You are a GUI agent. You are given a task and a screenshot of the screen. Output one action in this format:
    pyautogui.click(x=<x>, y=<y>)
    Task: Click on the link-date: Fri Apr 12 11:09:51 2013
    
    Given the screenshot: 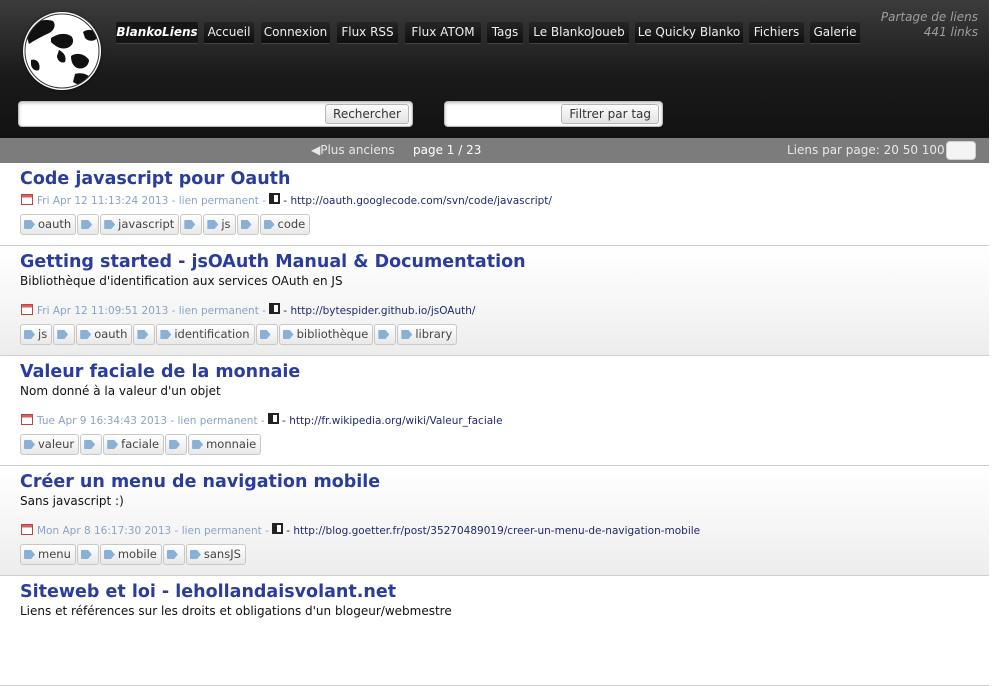 What is the action you would take?
    pyautogui.click(x=103, y=311)
    